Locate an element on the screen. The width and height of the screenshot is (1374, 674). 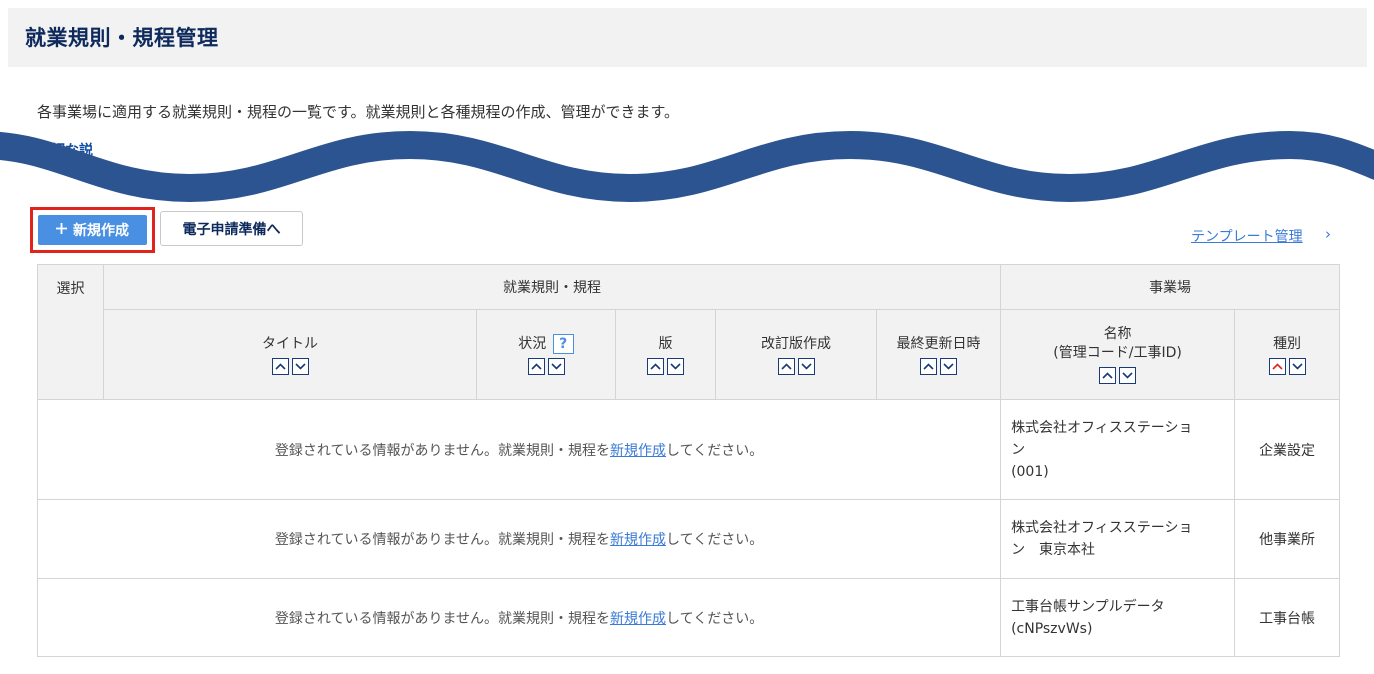
col-updated: 最終更新日時 is located at coordinates (938, 354).